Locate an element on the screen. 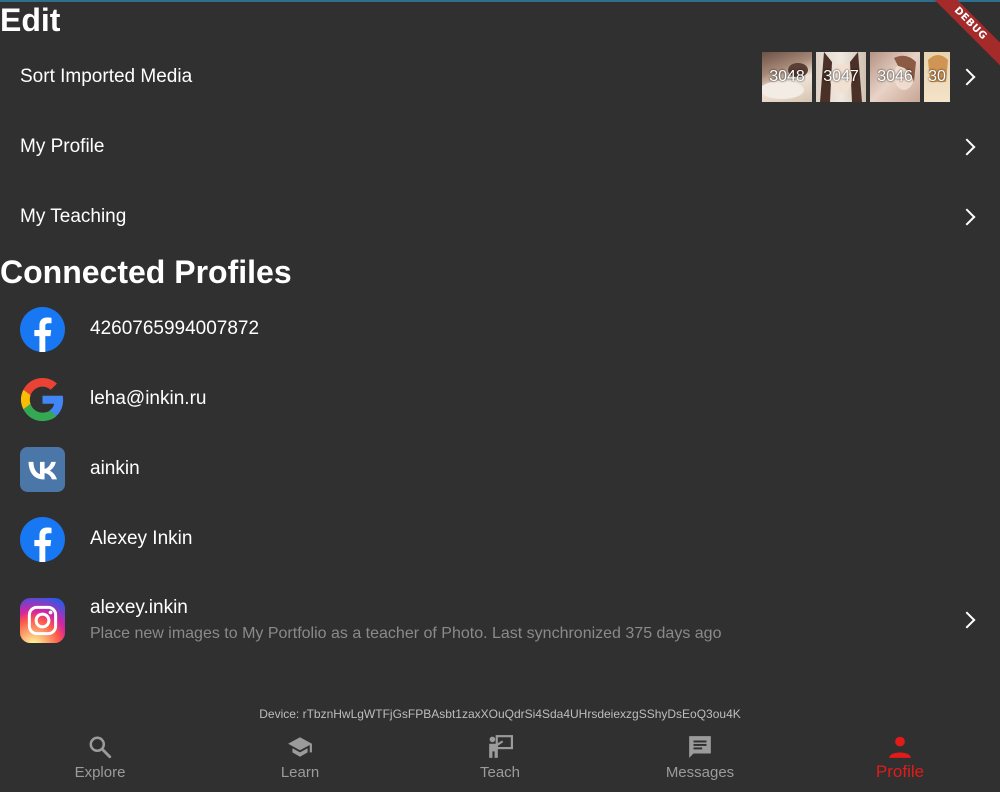 This screenshot has width=1000, height=792. nav-messages-label: Messages is located at coordinates (700, 772).